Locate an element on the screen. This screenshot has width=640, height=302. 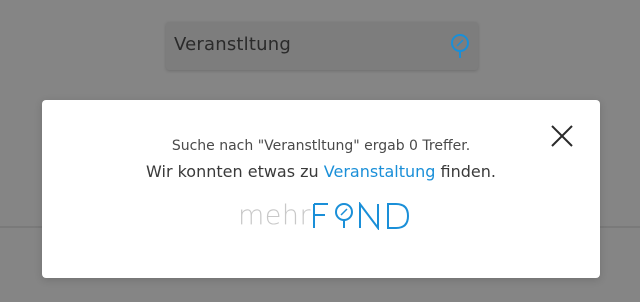
logo-text-mehr: mehr is located at coordinates (275, 215).